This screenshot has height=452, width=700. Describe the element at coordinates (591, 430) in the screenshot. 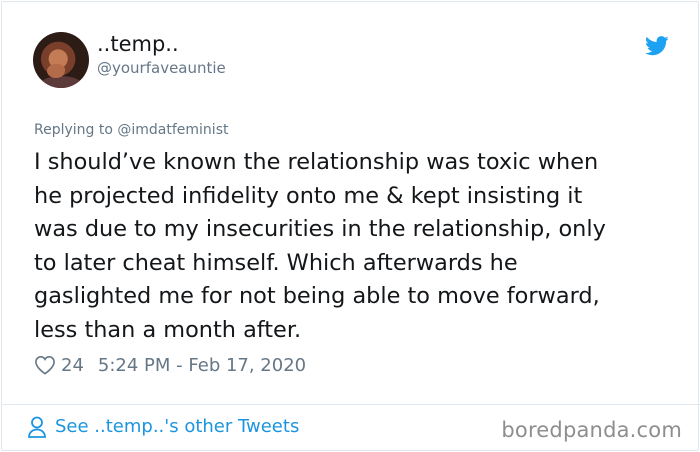

I see `watermark: boredpanda.com` at that location.